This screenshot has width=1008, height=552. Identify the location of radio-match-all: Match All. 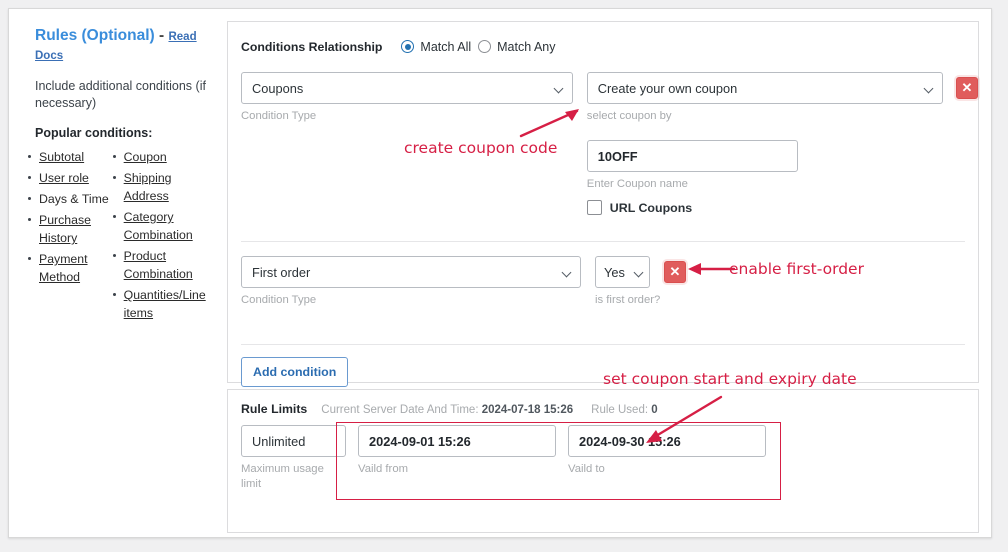
(436, 47).